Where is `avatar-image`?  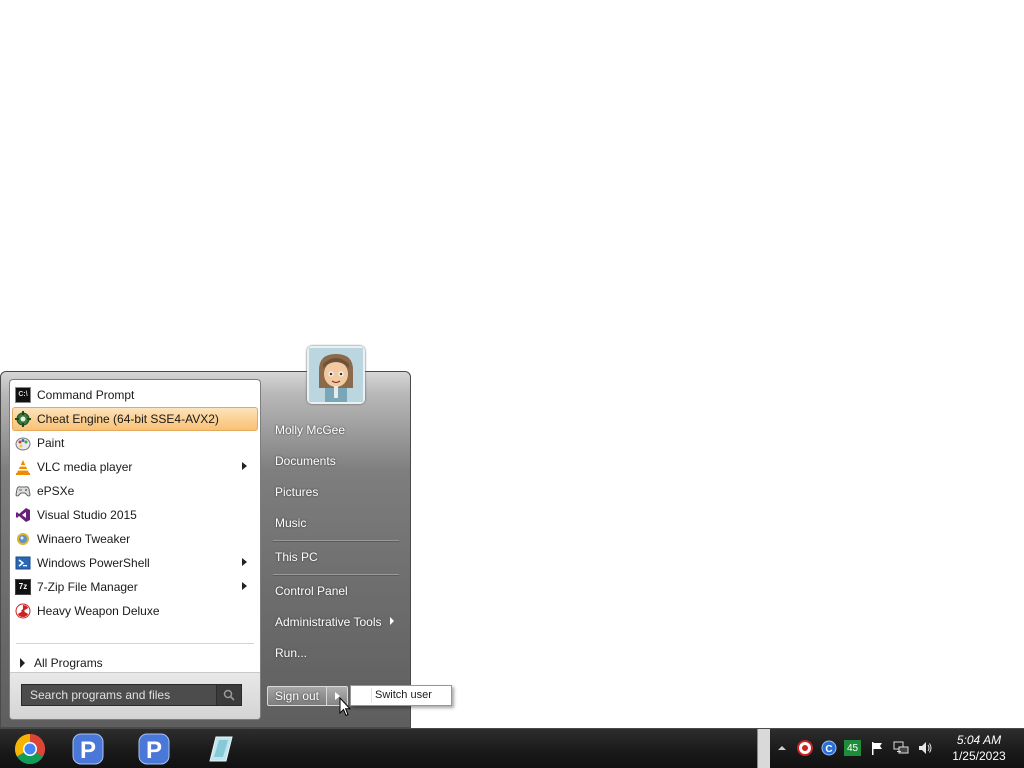 avatar-image is located at coordinates (336, 375).